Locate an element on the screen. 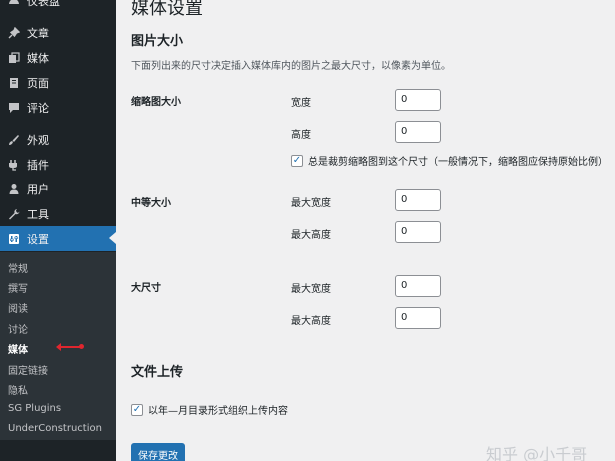 The height and width of the screenshot is (461, 615). page-icon is located at coordinates (14, 83).